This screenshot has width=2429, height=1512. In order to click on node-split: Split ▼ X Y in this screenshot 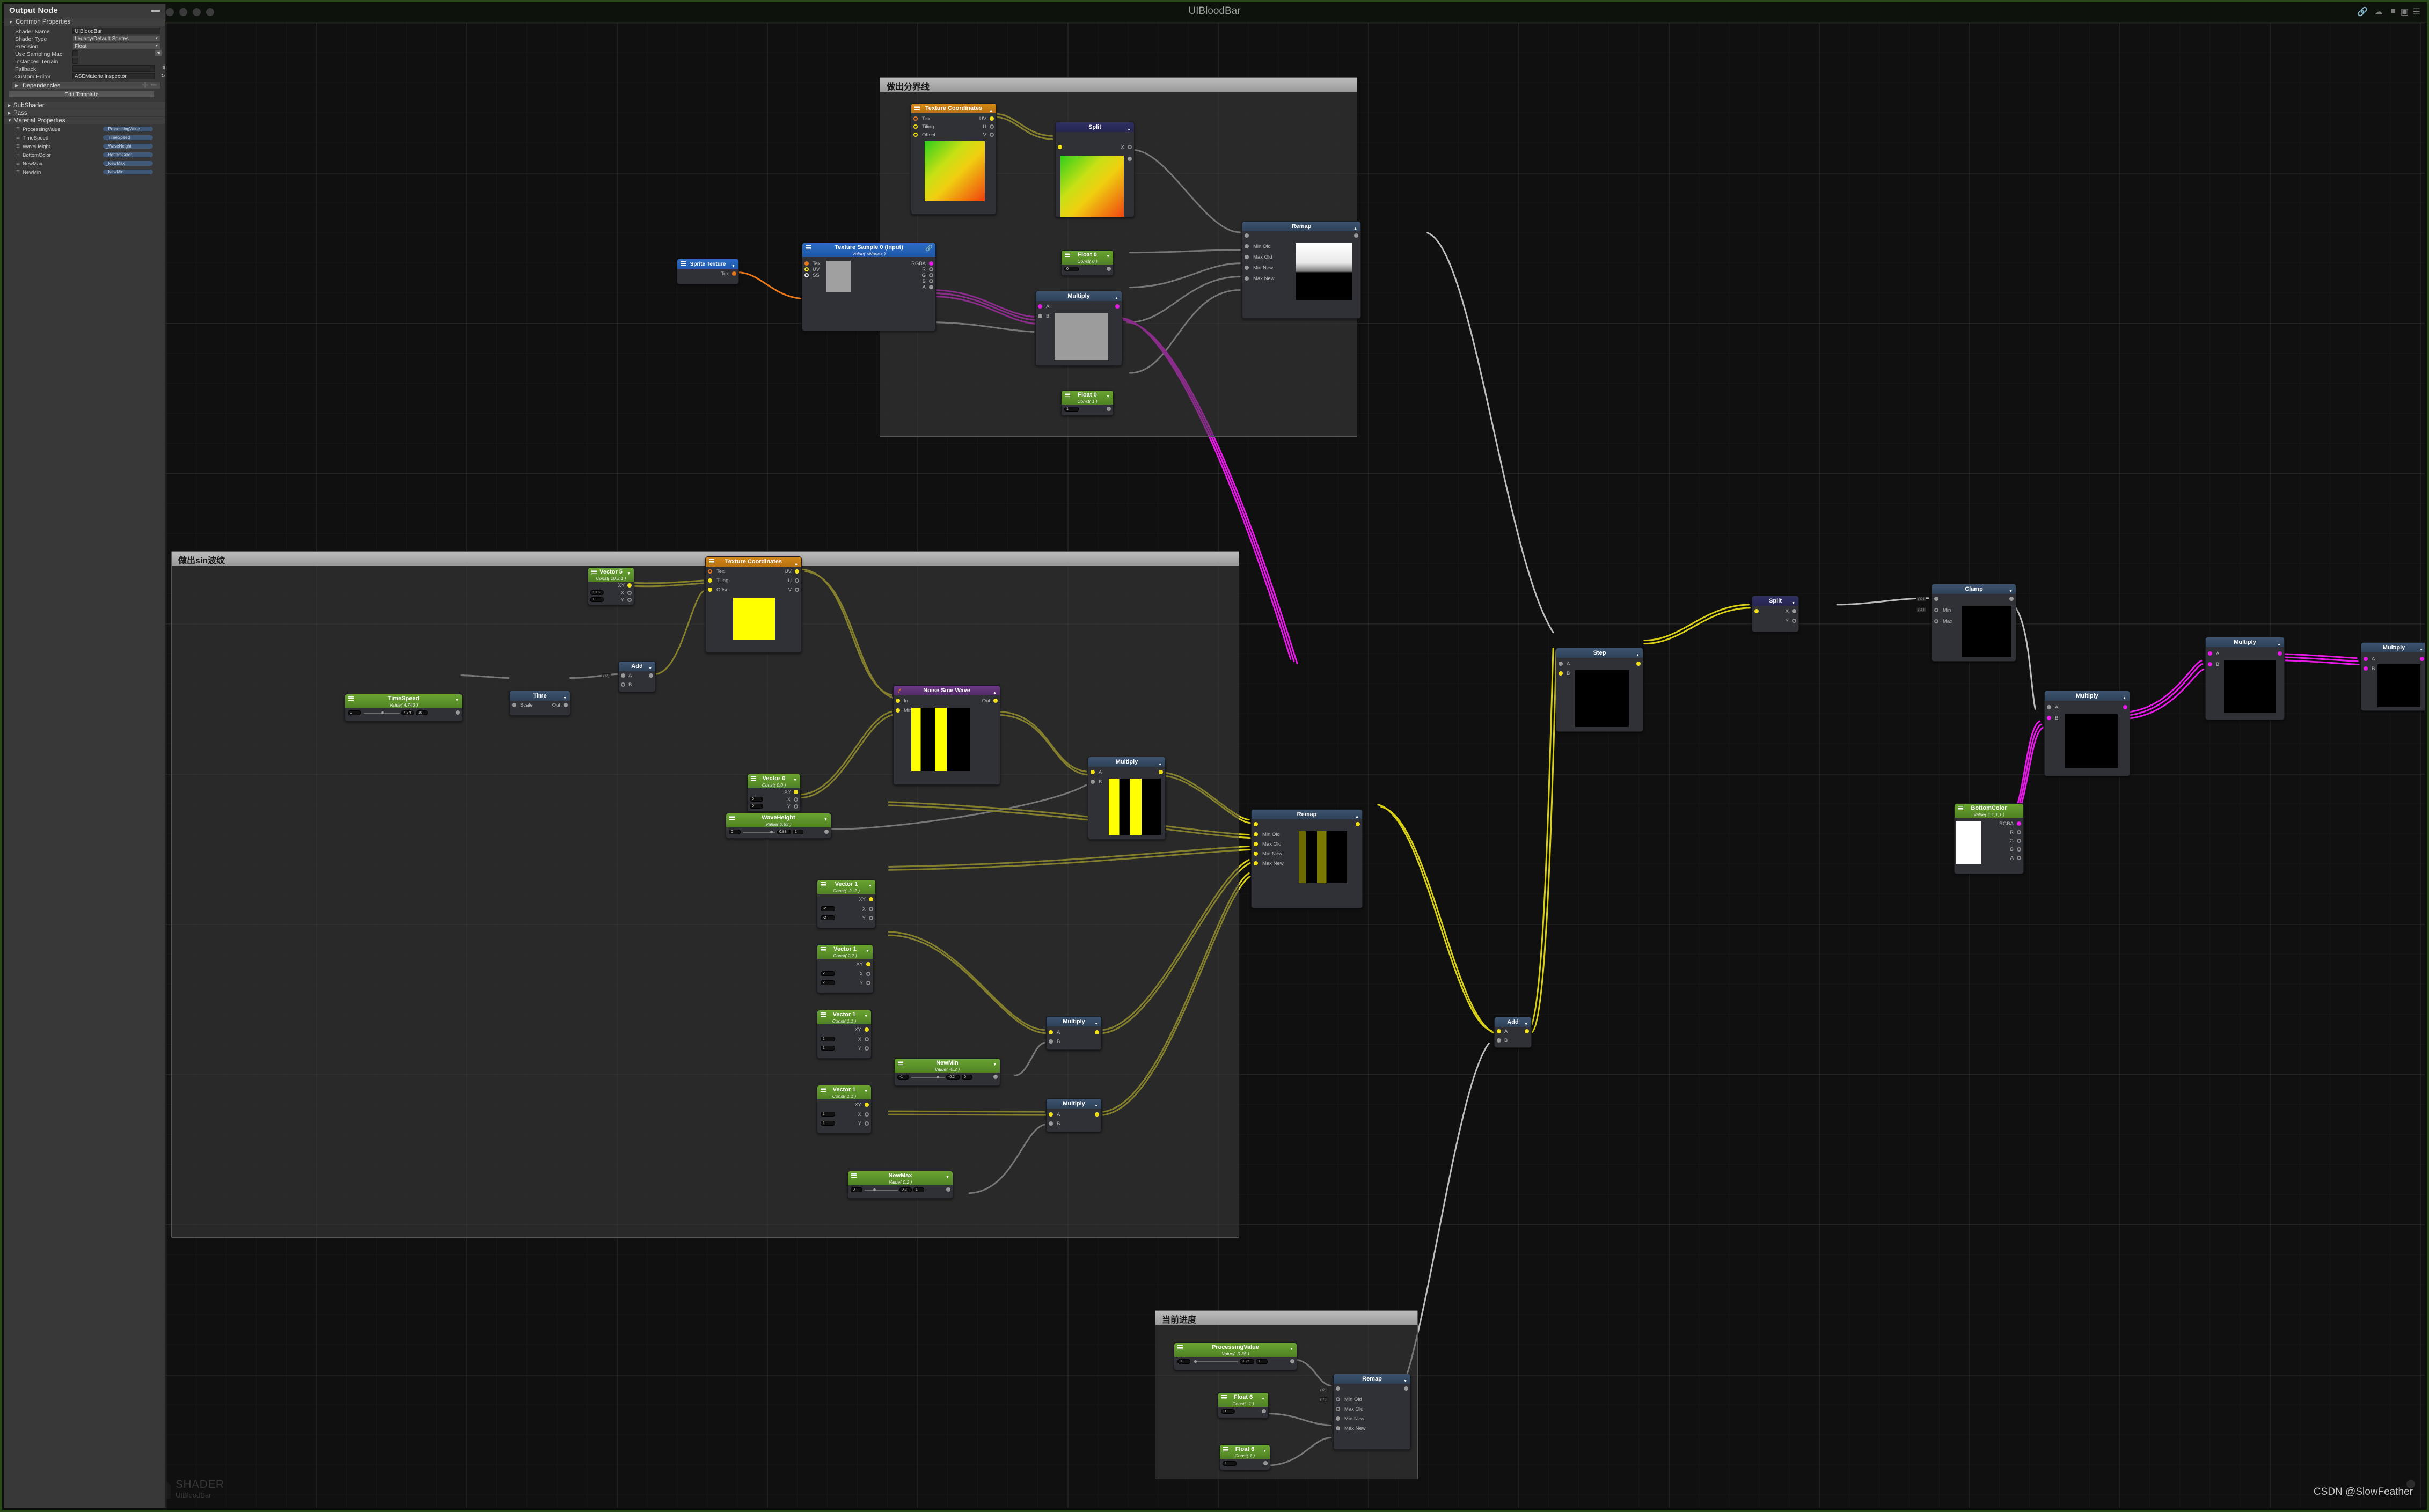, I will do `click(1775, 614)`.